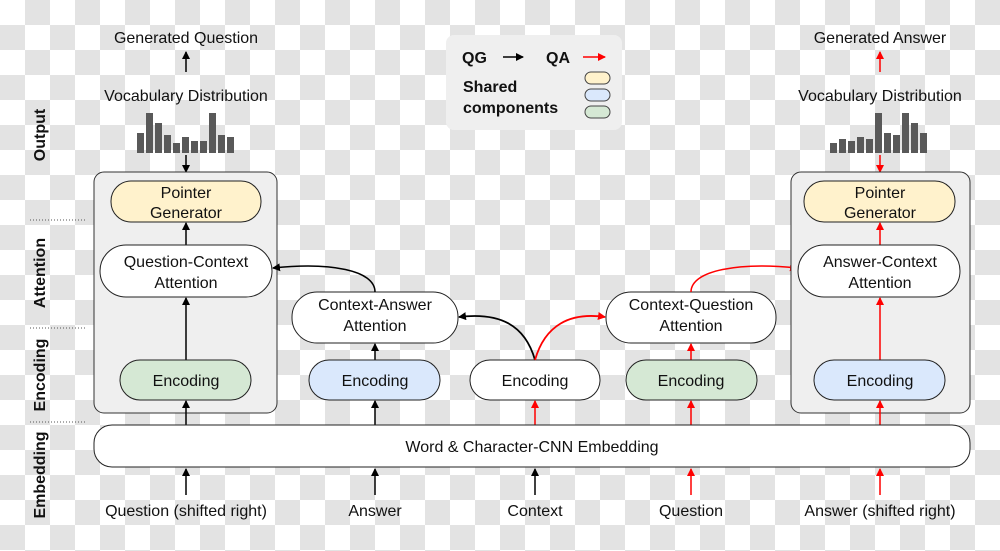 Image resolution: width=1000 pixels, height=551 pixels. What do you see at coordinates (40, 474) in the screenshot?
I see `label-embedding: Embedding` at bounding box center [40, 474].